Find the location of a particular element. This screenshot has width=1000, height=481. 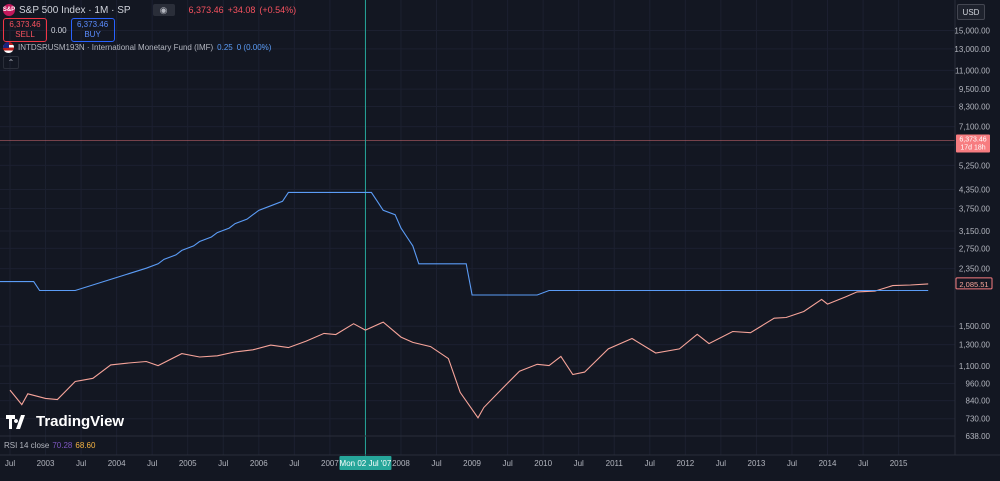

price-tick-label: 11,000.00 is located at coordinates (973, 70).